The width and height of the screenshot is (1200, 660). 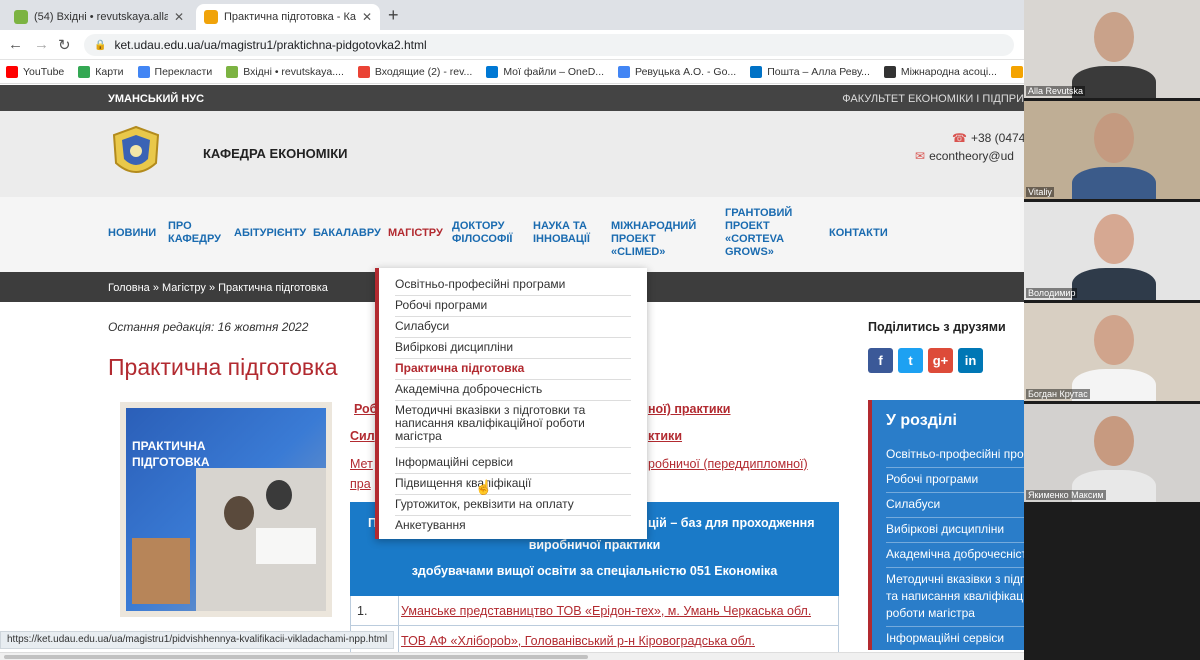 What do you see at coordinates (15, 44) in the screenshot?
I see `back-arrow-icon: ←` at bounding box center [15, 44].